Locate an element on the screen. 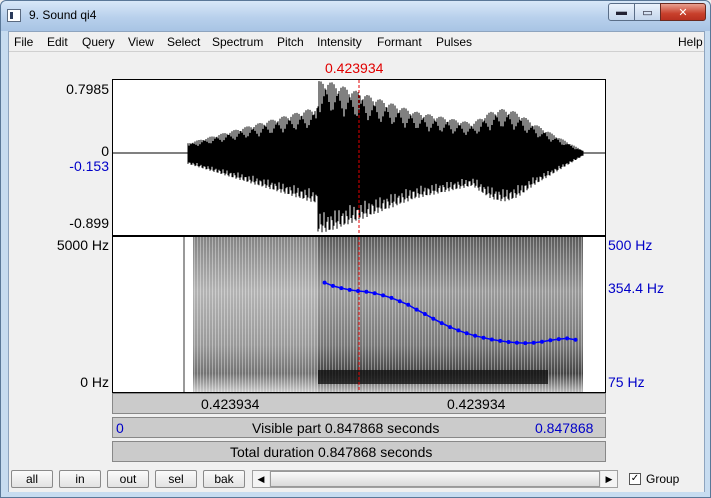 Image resolution: width=711 pixels, height=498 pixels. time-scrollbar: ◀ ▶ is located at coordinates (435, 479).